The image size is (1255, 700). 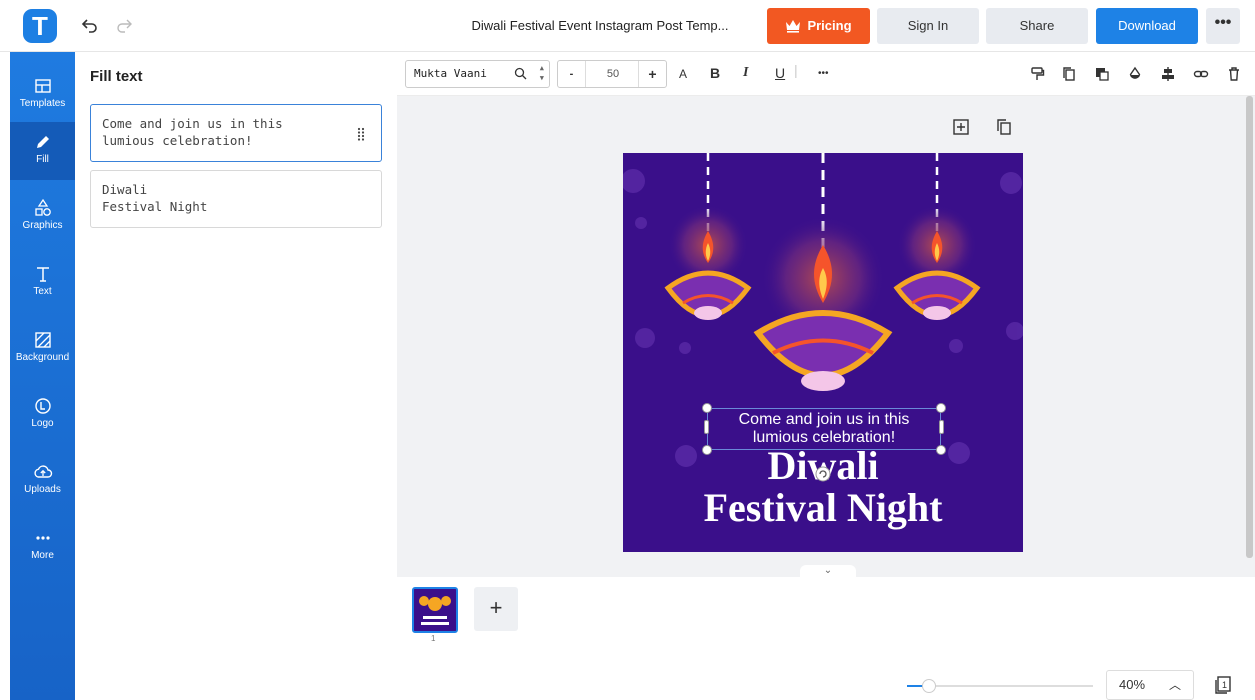 What do you see at coordinates (42, 291) in the screenshot?
I see `sidebar-label-text: Text` at bounding box center [42, 291].